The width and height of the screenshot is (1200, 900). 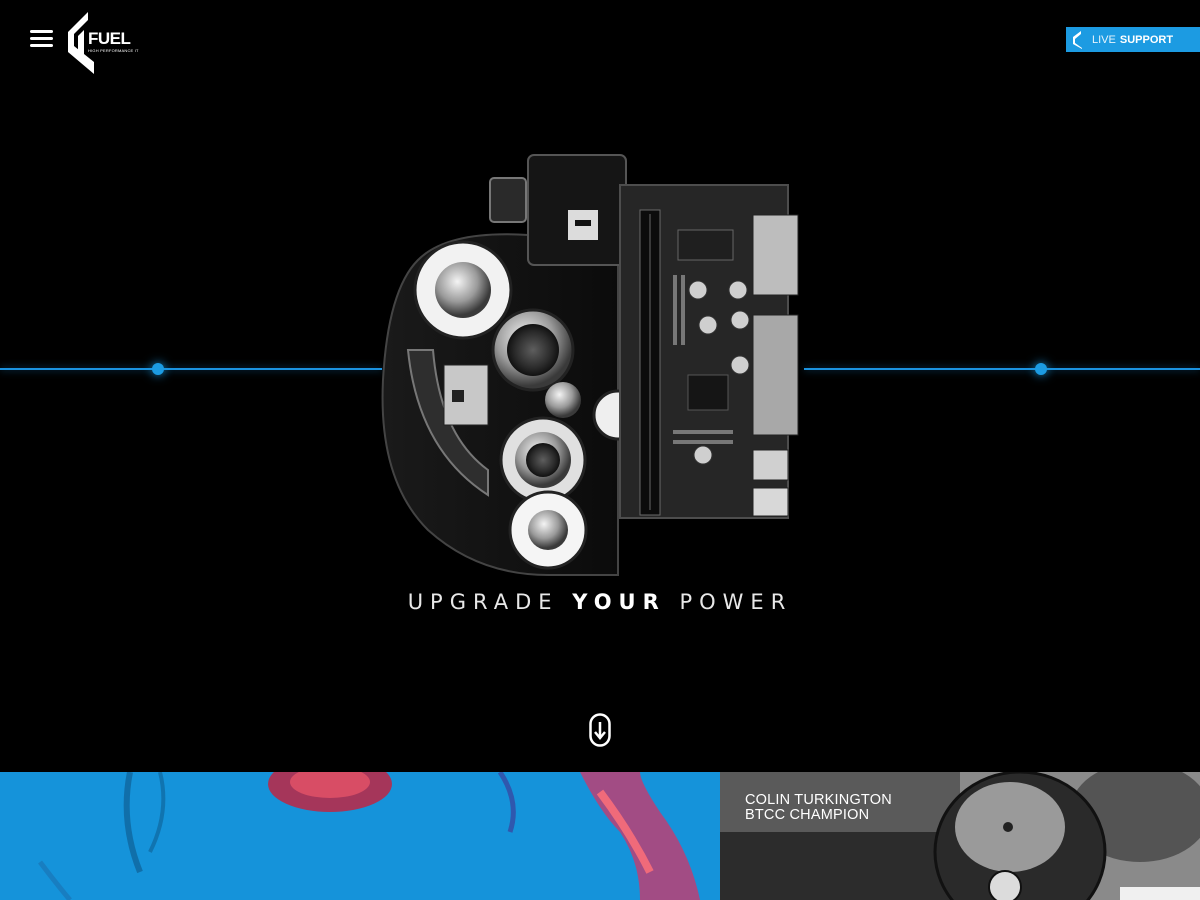 What do you see at coordinates (113, 50) in the screenshot?
I see `logo-tagline: HIGH PERFORMANCE IT` at bounding box center [113, 50].